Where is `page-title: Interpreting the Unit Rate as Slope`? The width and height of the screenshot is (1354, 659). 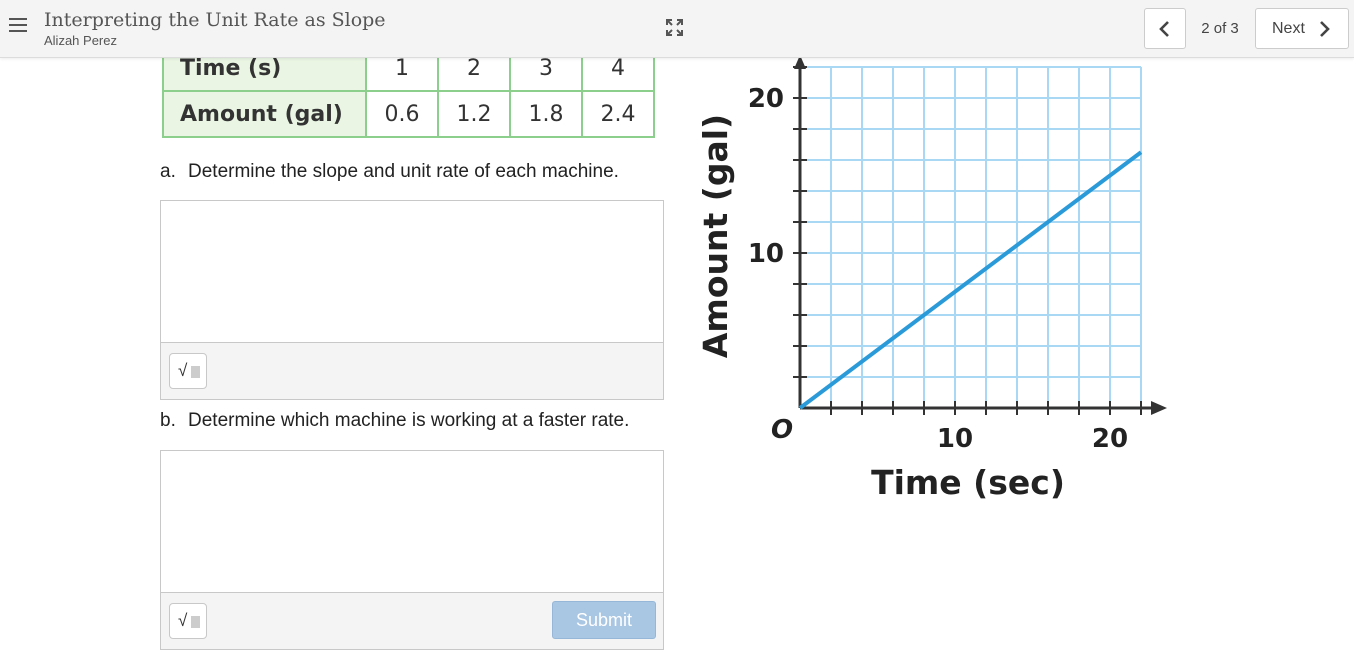
page-title: Interpreting the Unit Rate as Slope is located at coordinates (215, 20).